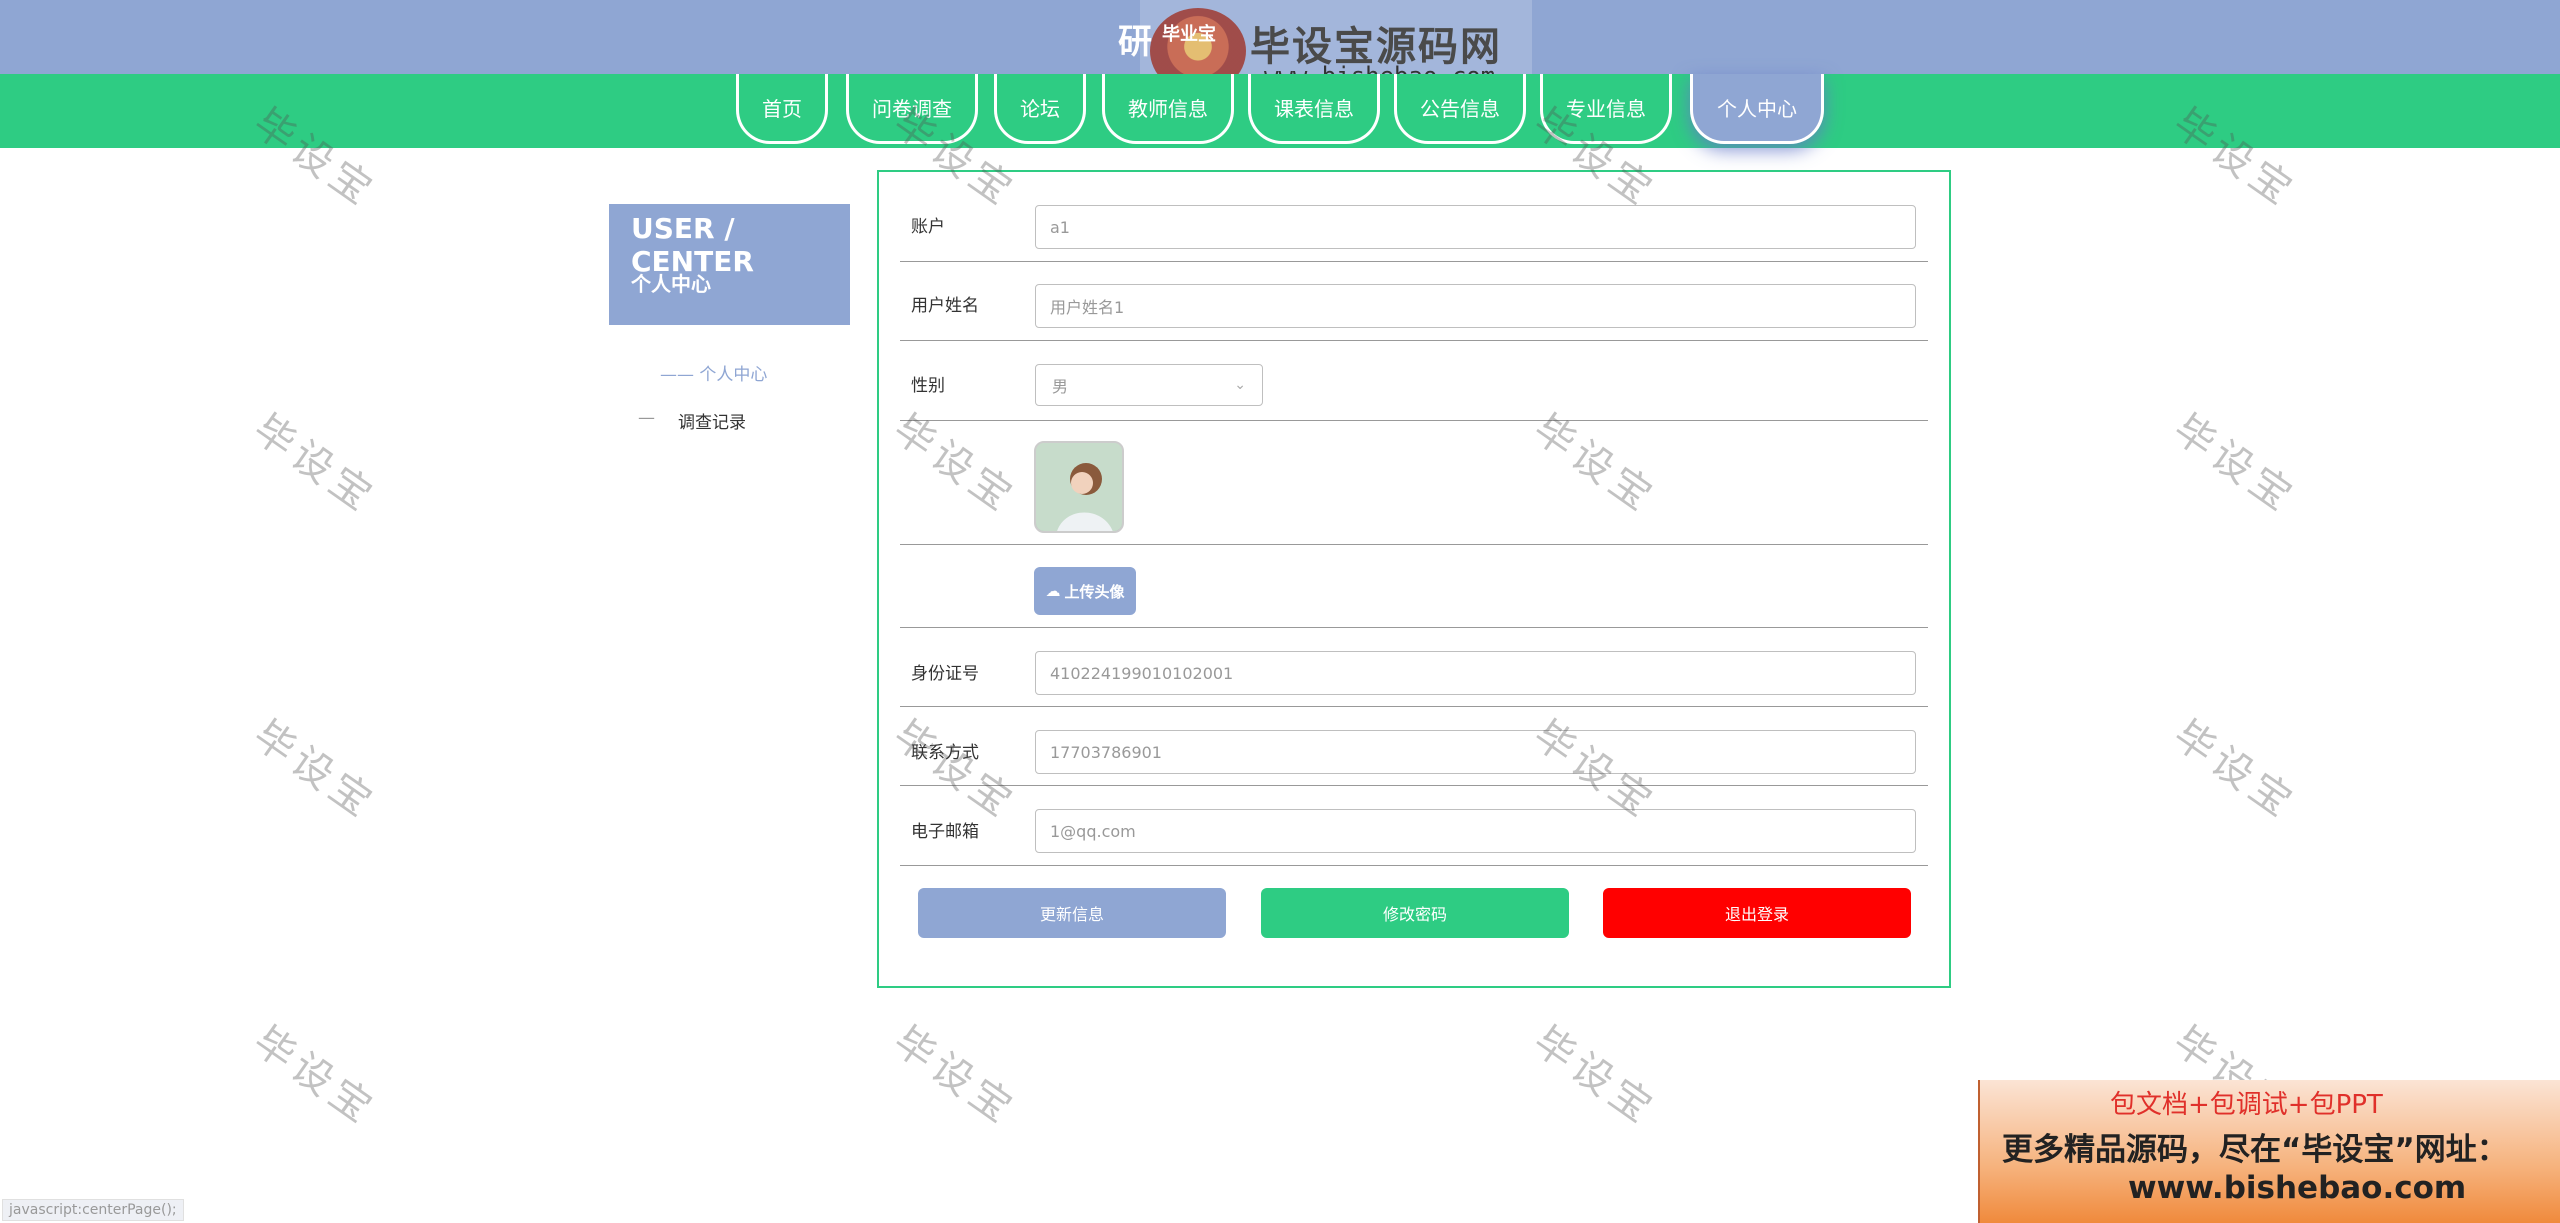 This screenshot has width=2560, height=1223. Describe the element at coordinates (1757, 913) in the screenshot. I see `logout-button: 退出登录` at that location.